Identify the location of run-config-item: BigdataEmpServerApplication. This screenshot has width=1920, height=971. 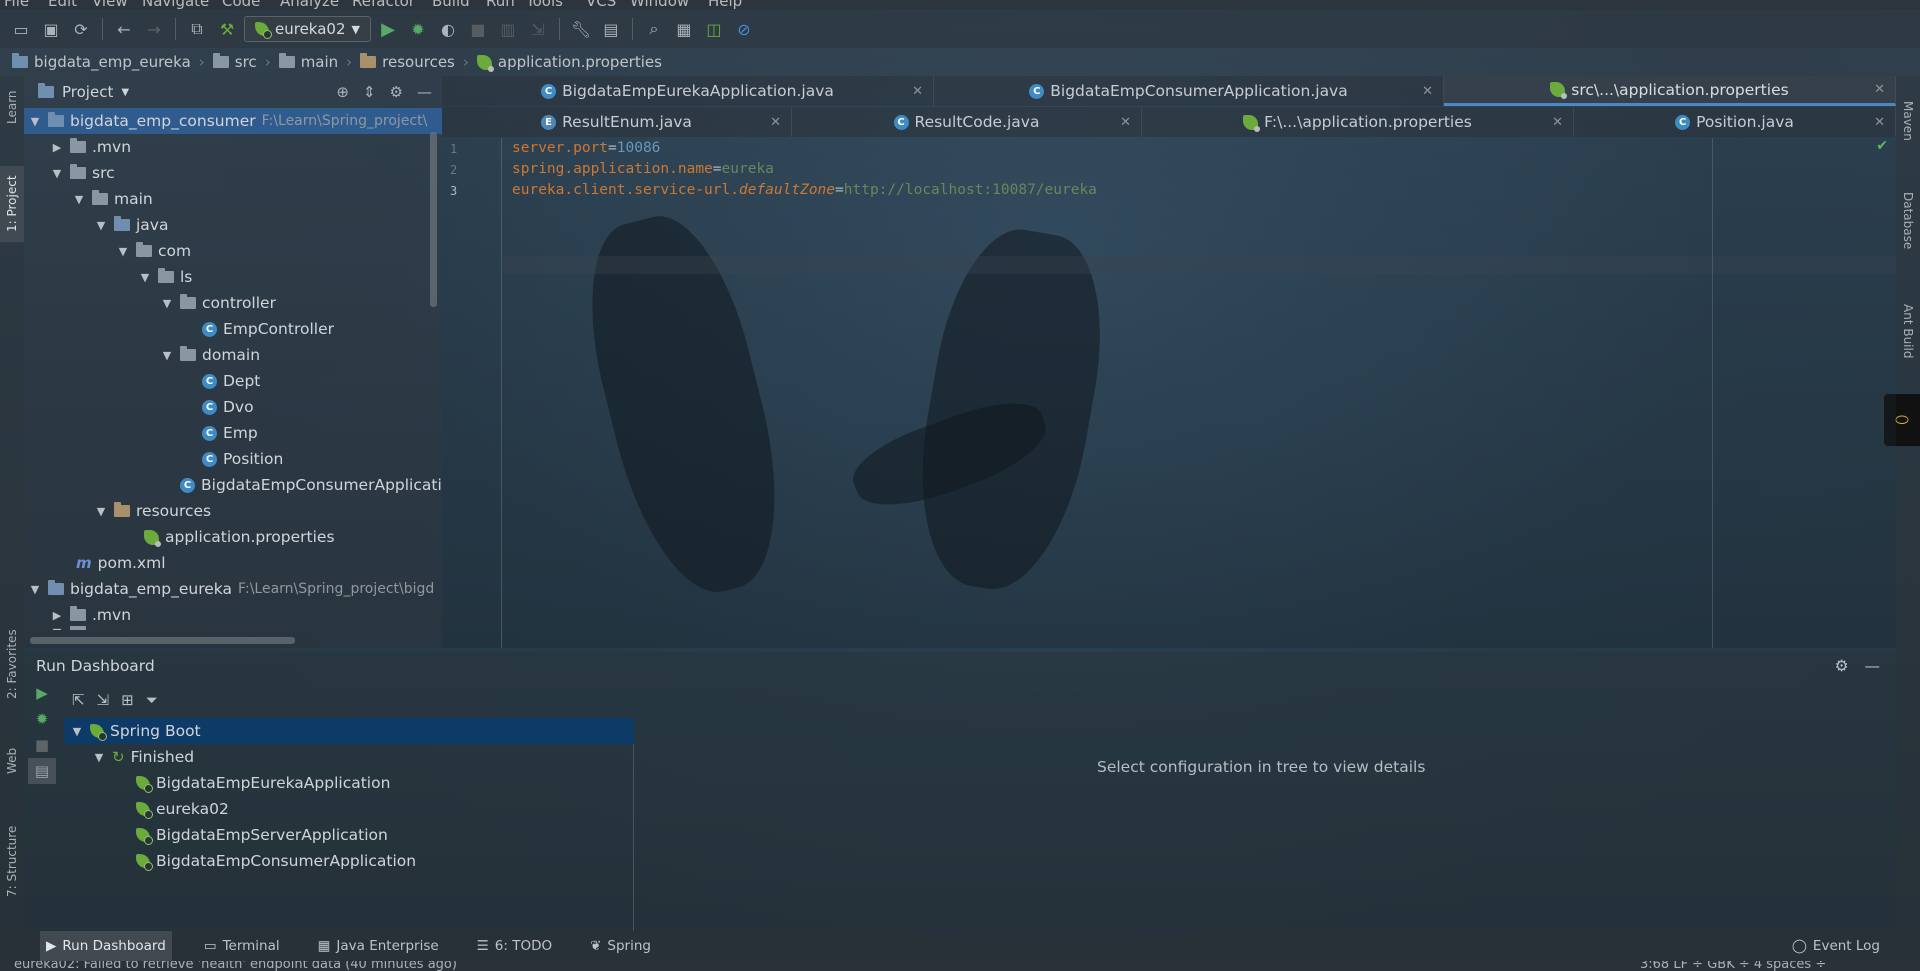
(349, 835).